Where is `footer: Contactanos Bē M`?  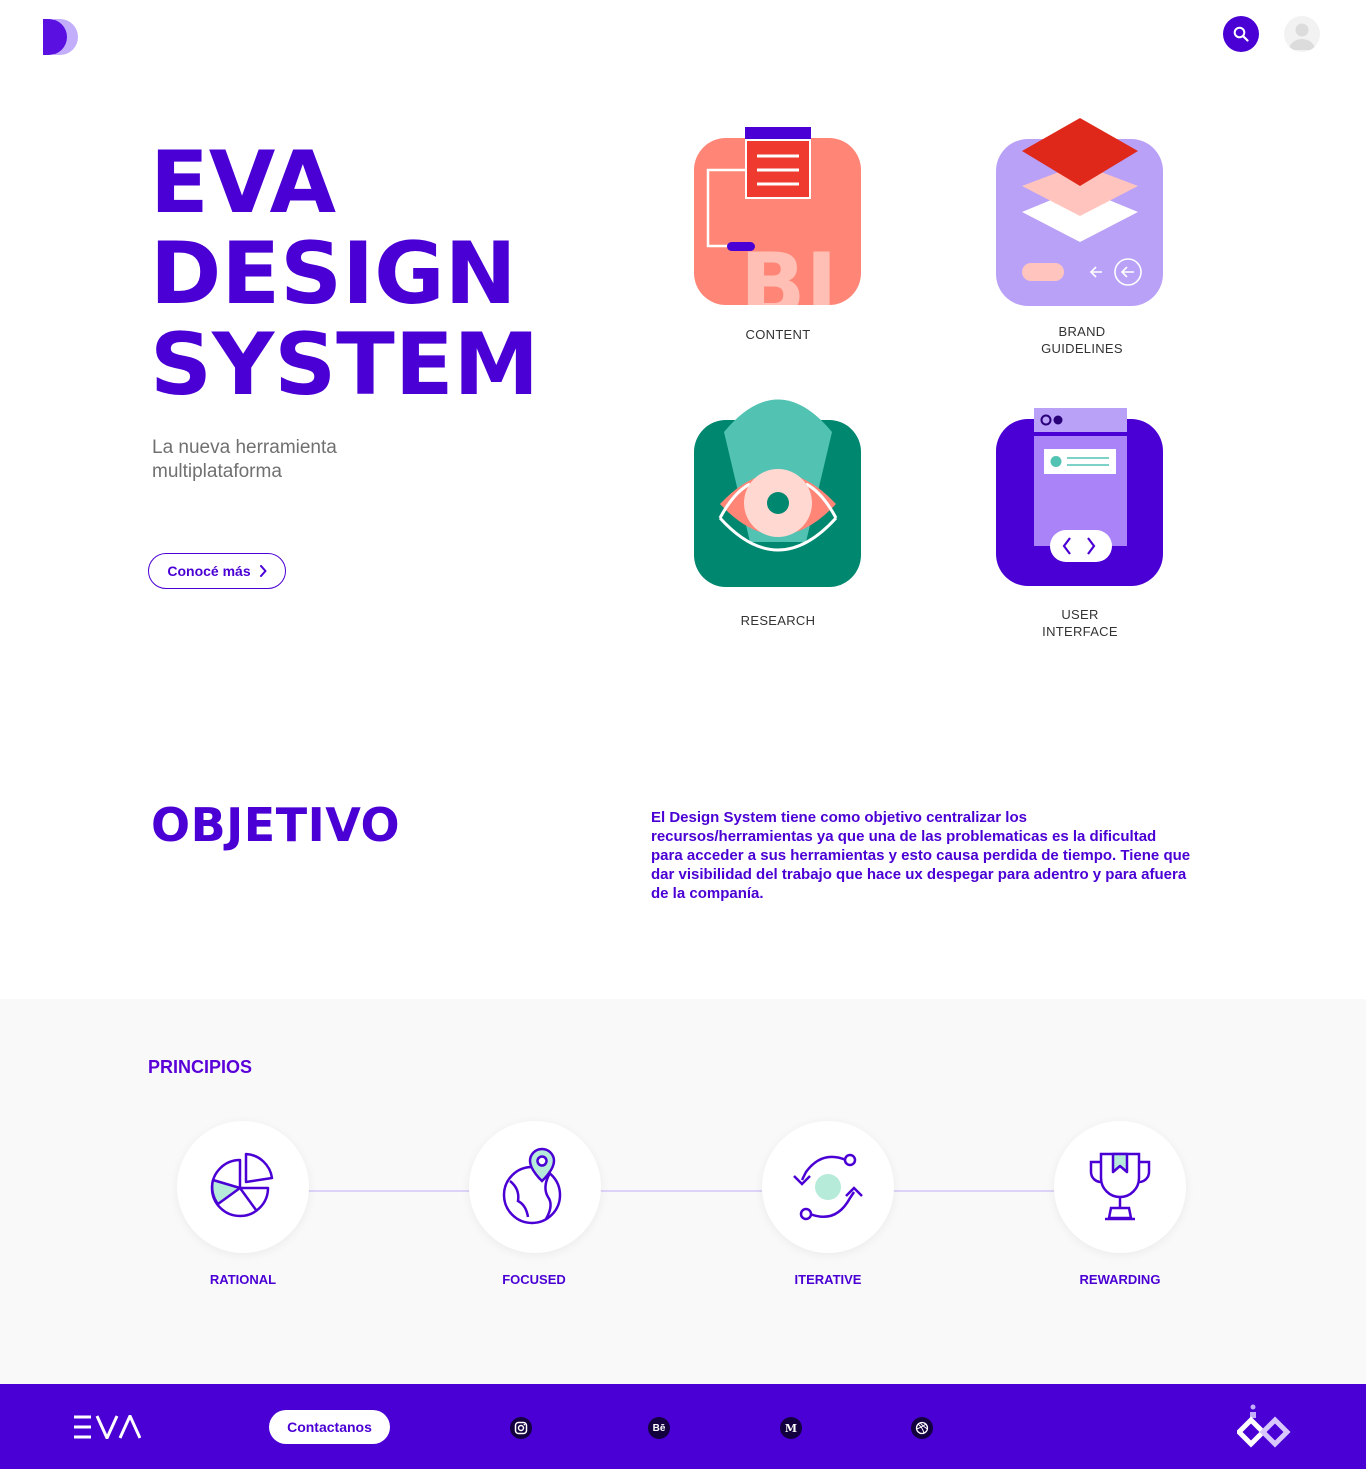 footer: Contactanos Bē M is located at coordinates (683, 1426).